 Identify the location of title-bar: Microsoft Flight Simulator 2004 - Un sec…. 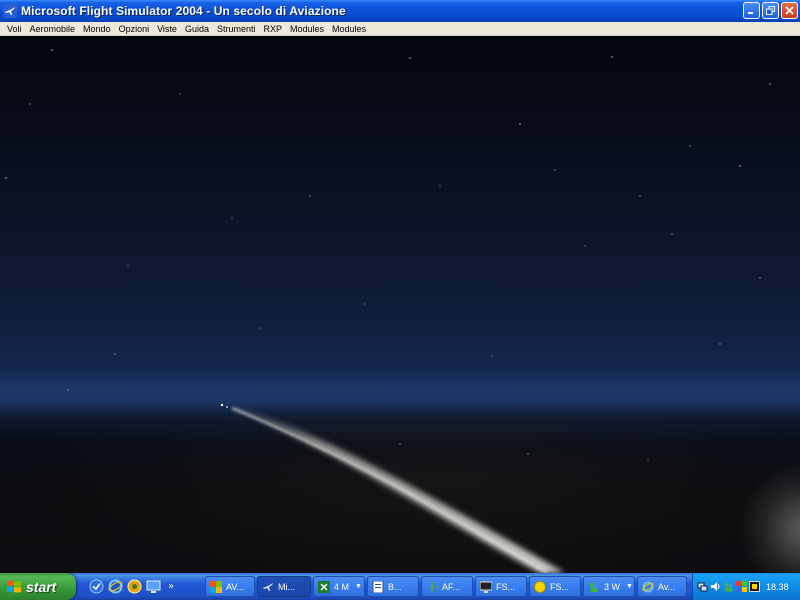
(400, 11).